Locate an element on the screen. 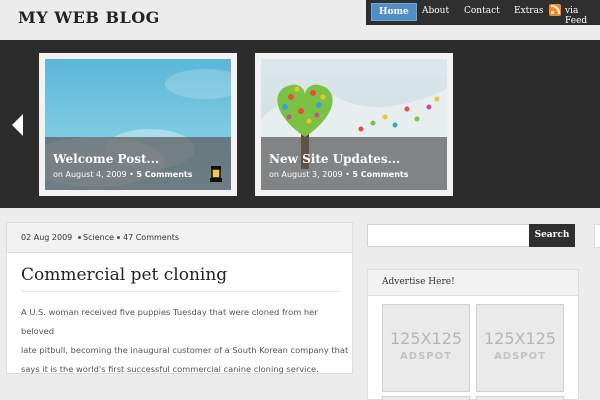  widget-title: Advertise Here! is located at coordinates (418, 282).